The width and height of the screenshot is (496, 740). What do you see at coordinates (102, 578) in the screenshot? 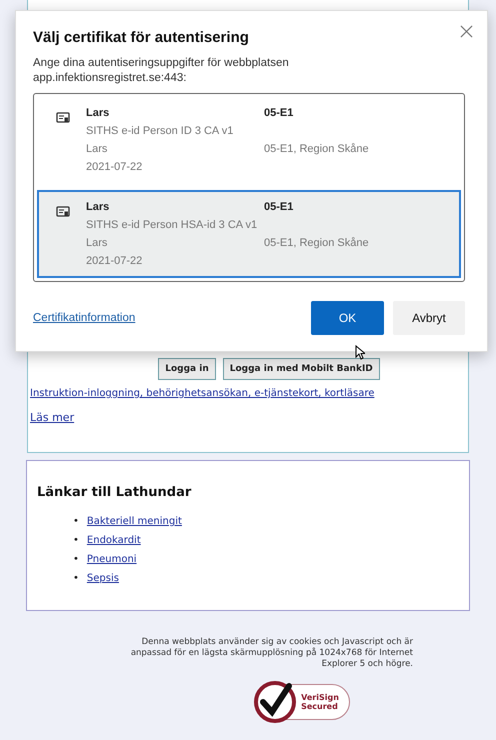
I see `guide-link: Sepsis` at bounding box center [102, 578].